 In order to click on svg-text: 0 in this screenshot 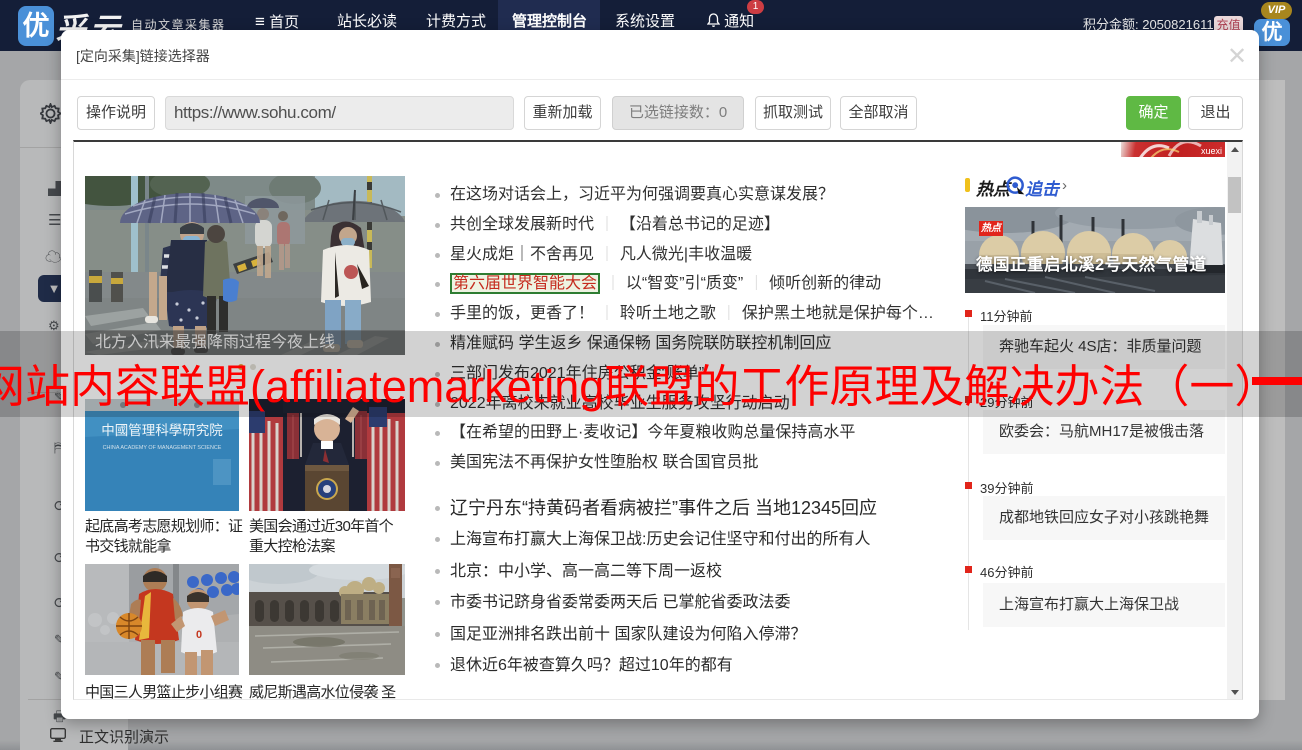, I will do `click(199, 635)`.